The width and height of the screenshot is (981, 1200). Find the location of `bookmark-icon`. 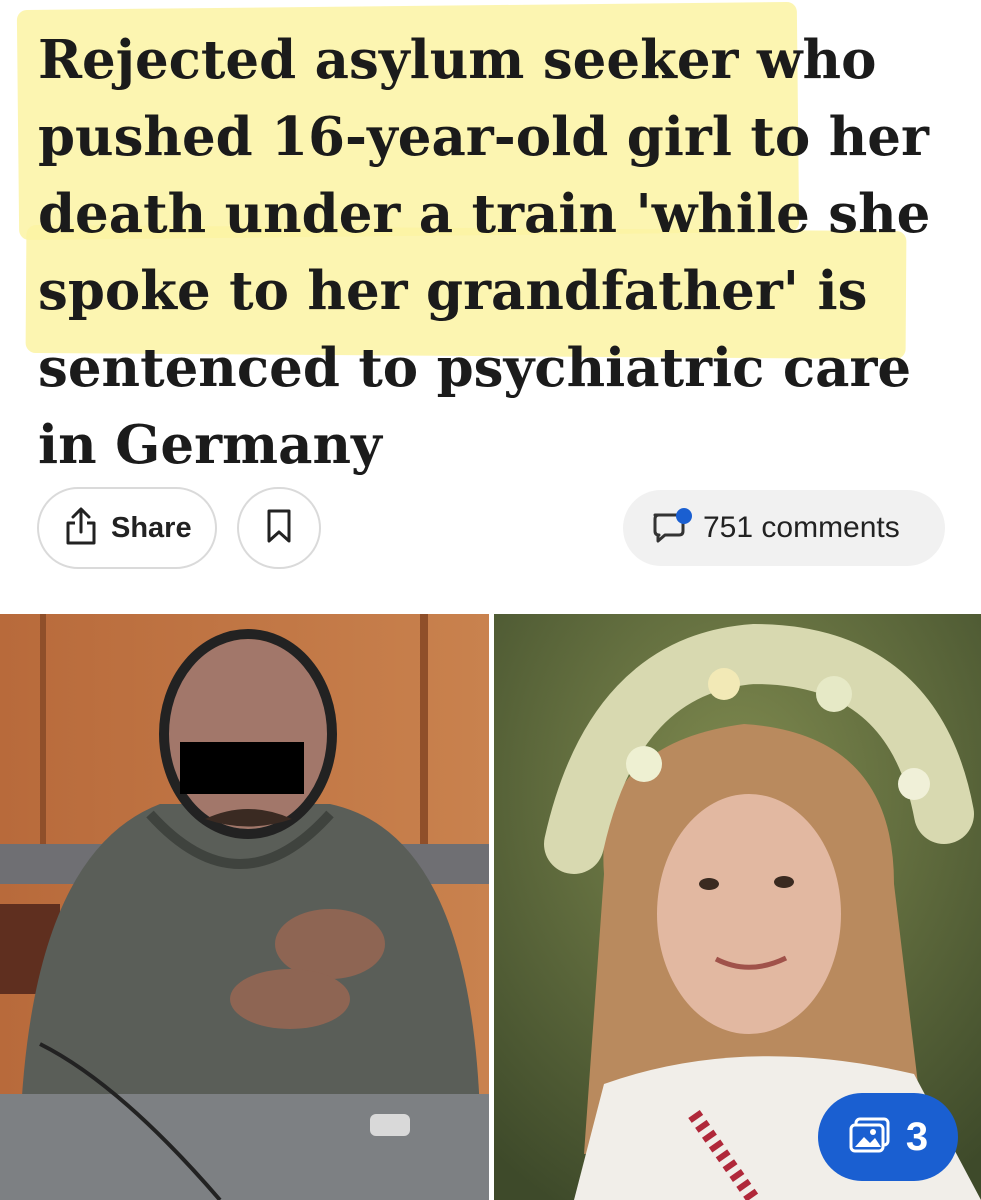

bookmark-icon is located at coordinates (279, 528).